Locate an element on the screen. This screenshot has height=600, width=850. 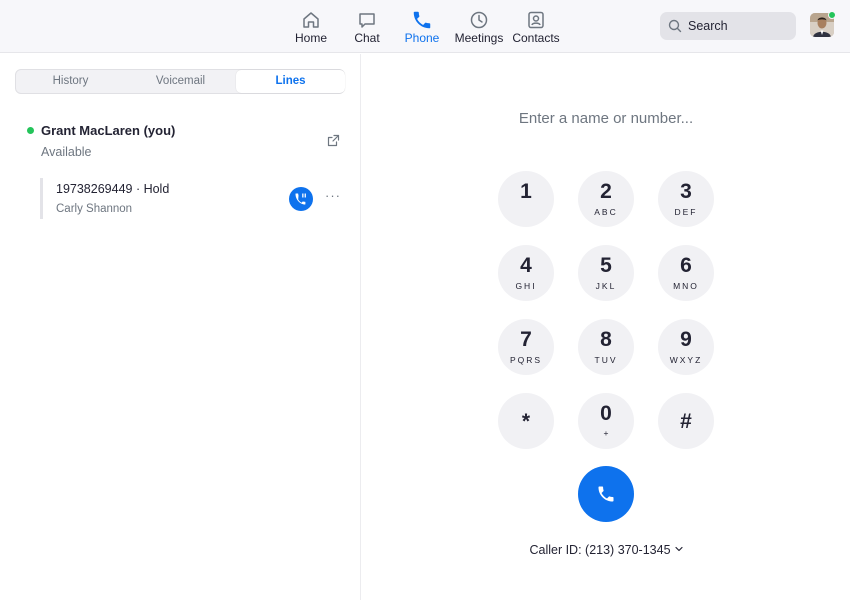
more-options-button: ··· is located at coordinates (333, 195).